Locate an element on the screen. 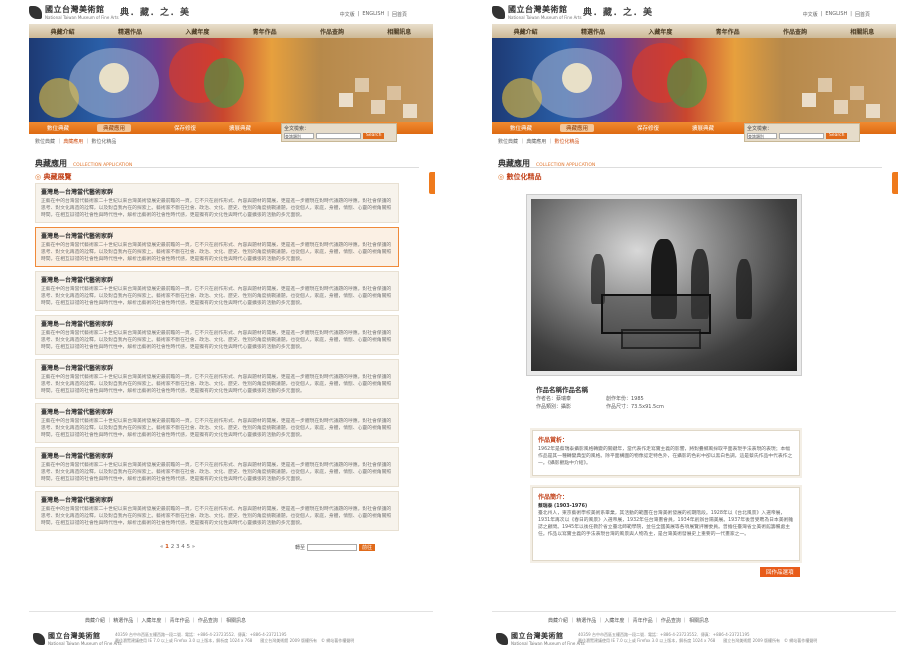  page-link: 5 is located at coordinates (188, 547).